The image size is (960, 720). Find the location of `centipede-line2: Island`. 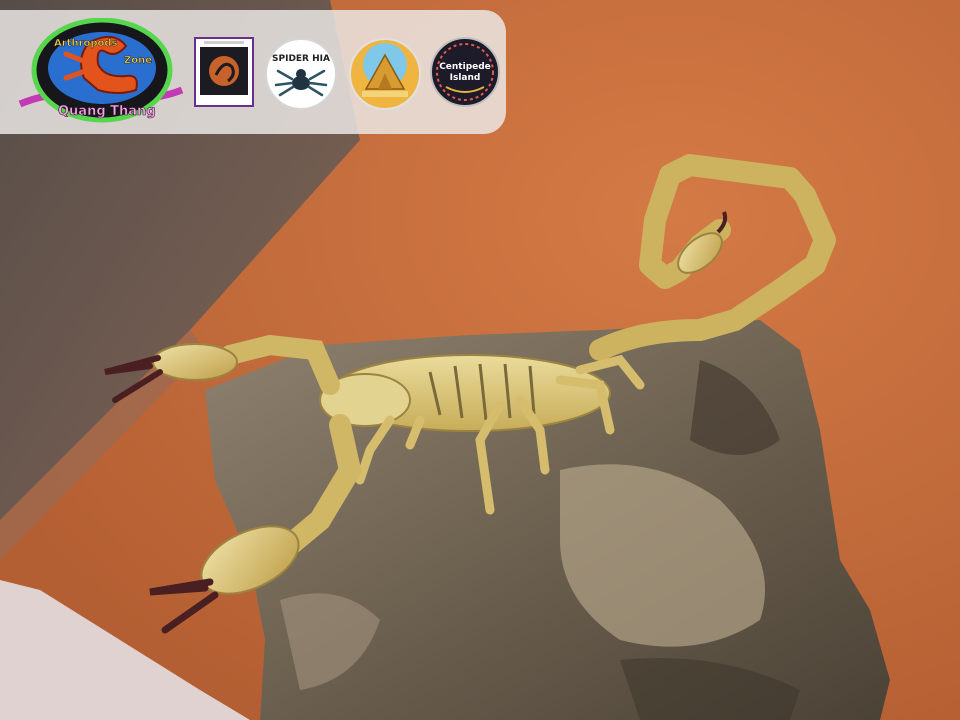

centipede-line2: Island is located at coordinates (465, 78).